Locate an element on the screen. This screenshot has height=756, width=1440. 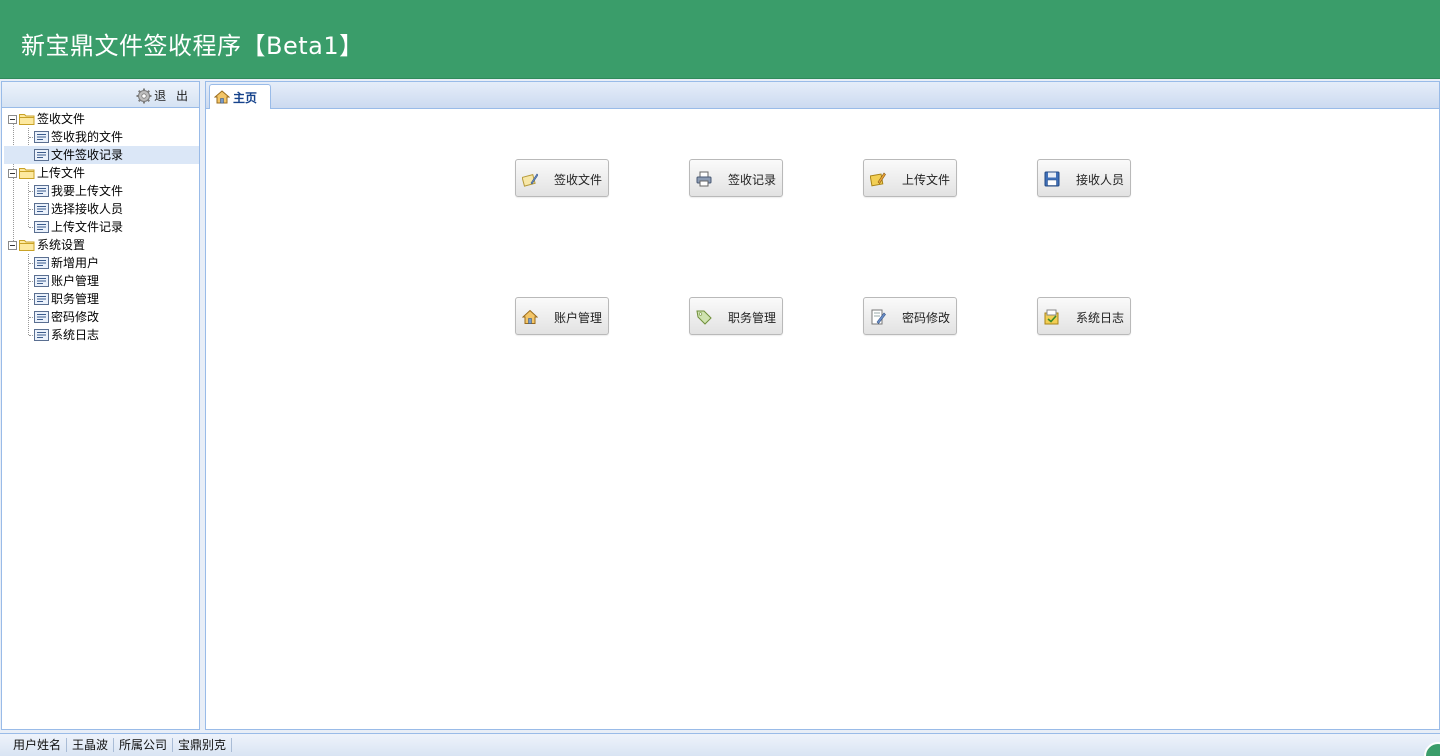
company-value: 宝鼎别克 is located at coordinates (203, 745).